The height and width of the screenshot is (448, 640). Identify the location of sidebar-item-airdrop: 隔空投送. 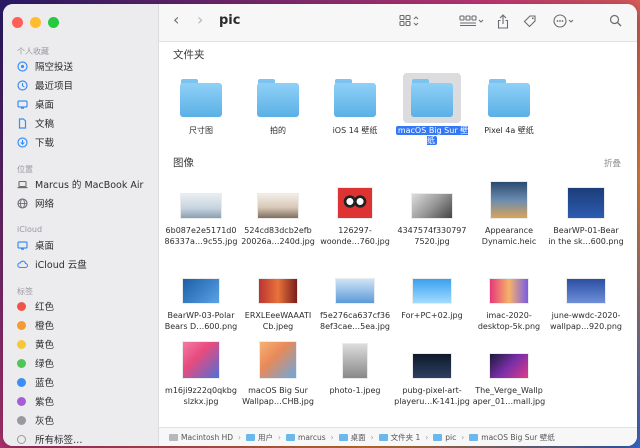
(45, 66).